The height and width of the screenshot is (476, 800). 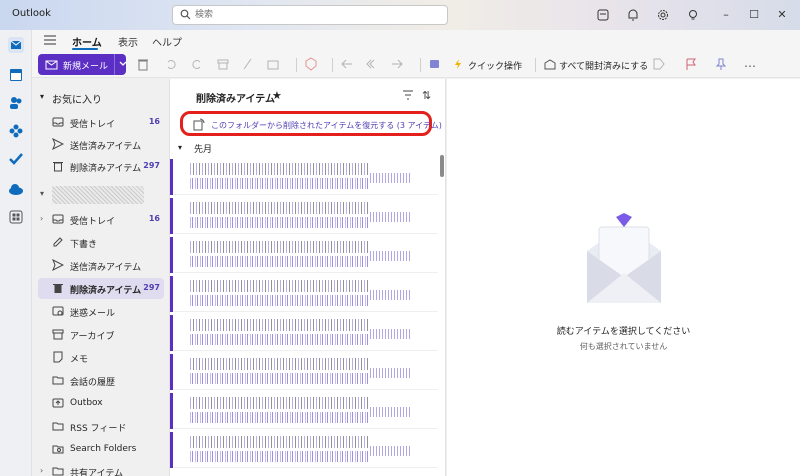 I want to click on close-button: ✕, so click(x=782, y=15).